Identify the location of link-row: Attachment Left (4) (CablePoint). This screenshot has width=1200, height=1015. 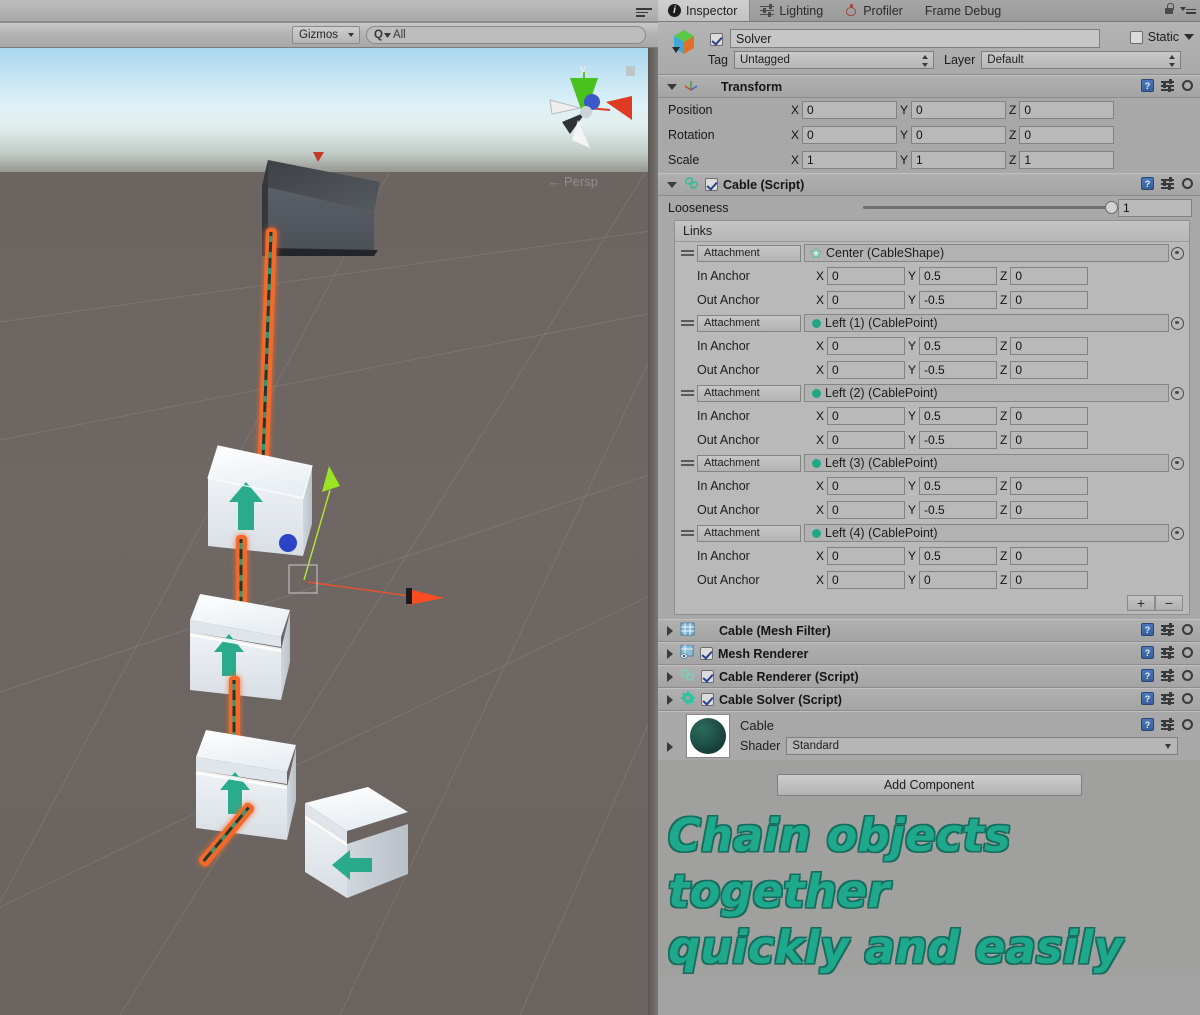
(932, 533).